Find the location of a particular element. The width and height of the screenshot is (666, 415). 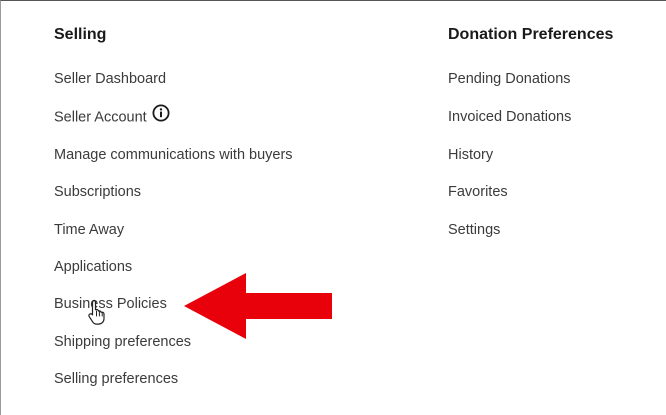

donation-item-favorites: Favorites is located at coordinates (478, 192).